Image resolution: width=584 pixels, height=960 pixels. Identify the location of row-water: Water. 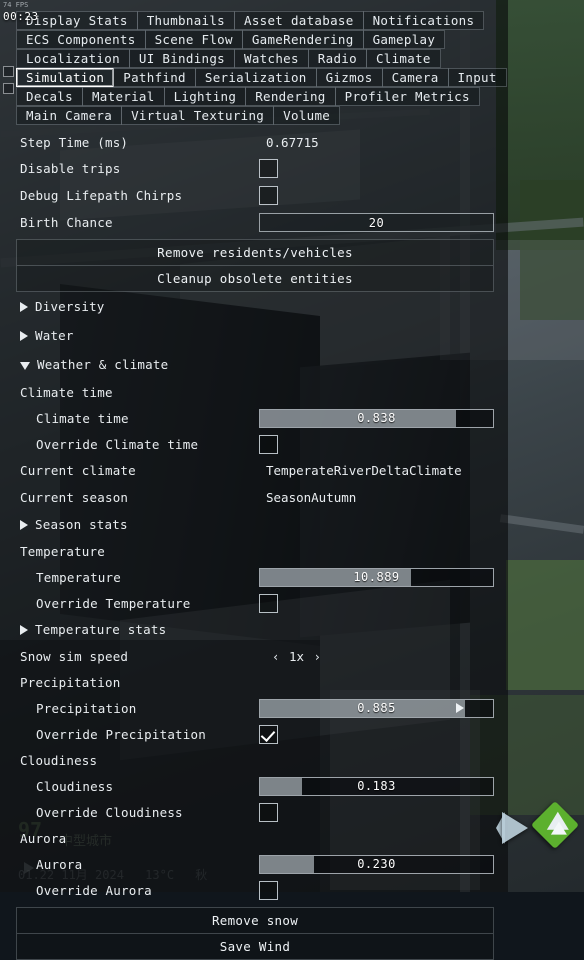
(254, 335).